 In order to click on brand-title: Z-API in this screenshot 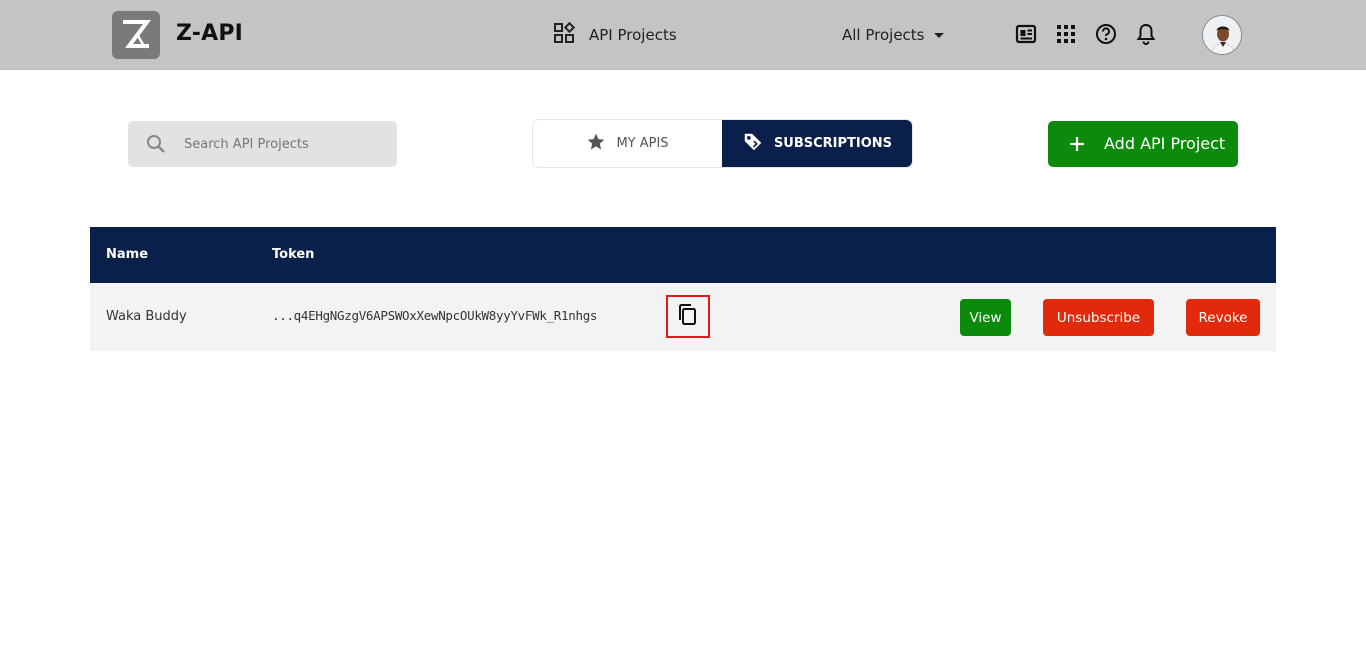, I will do `click(210, 33)`.